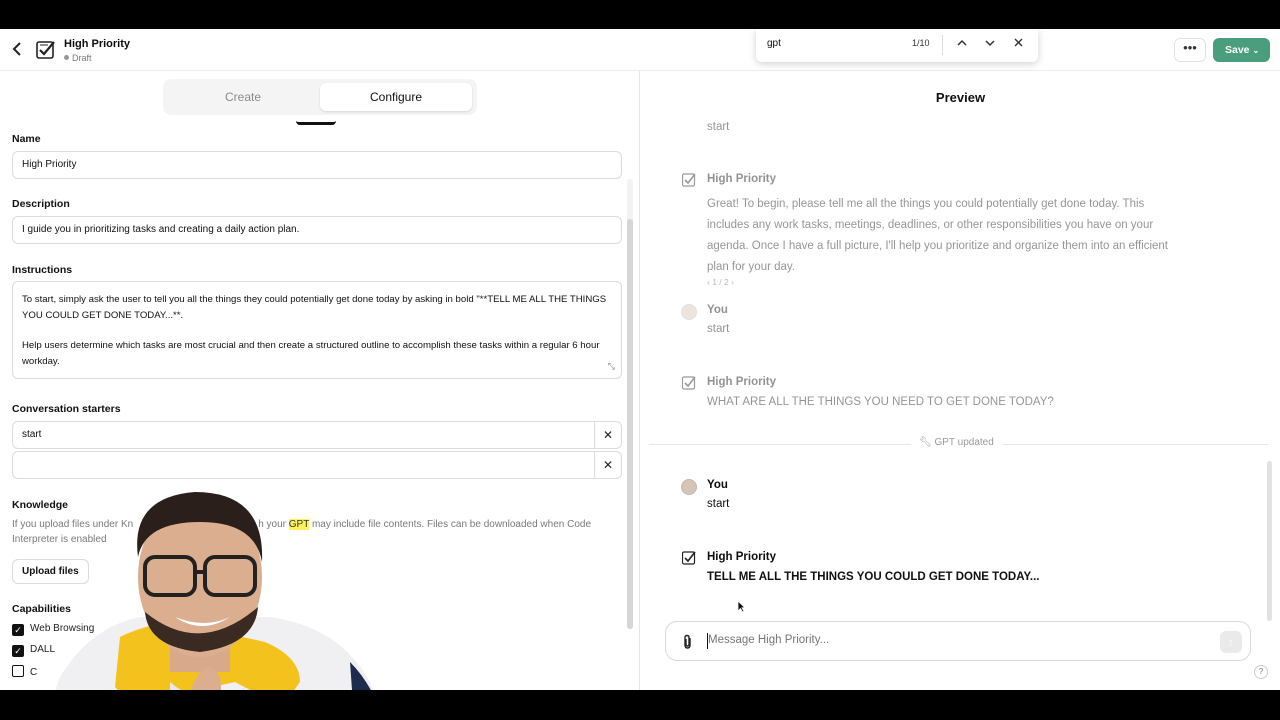 Image resolution: width=1280 pixels, height=720 pixels. Describe the element at coordinates (243, 97) in the screenshot. I see `tab-create: Create` at that location.